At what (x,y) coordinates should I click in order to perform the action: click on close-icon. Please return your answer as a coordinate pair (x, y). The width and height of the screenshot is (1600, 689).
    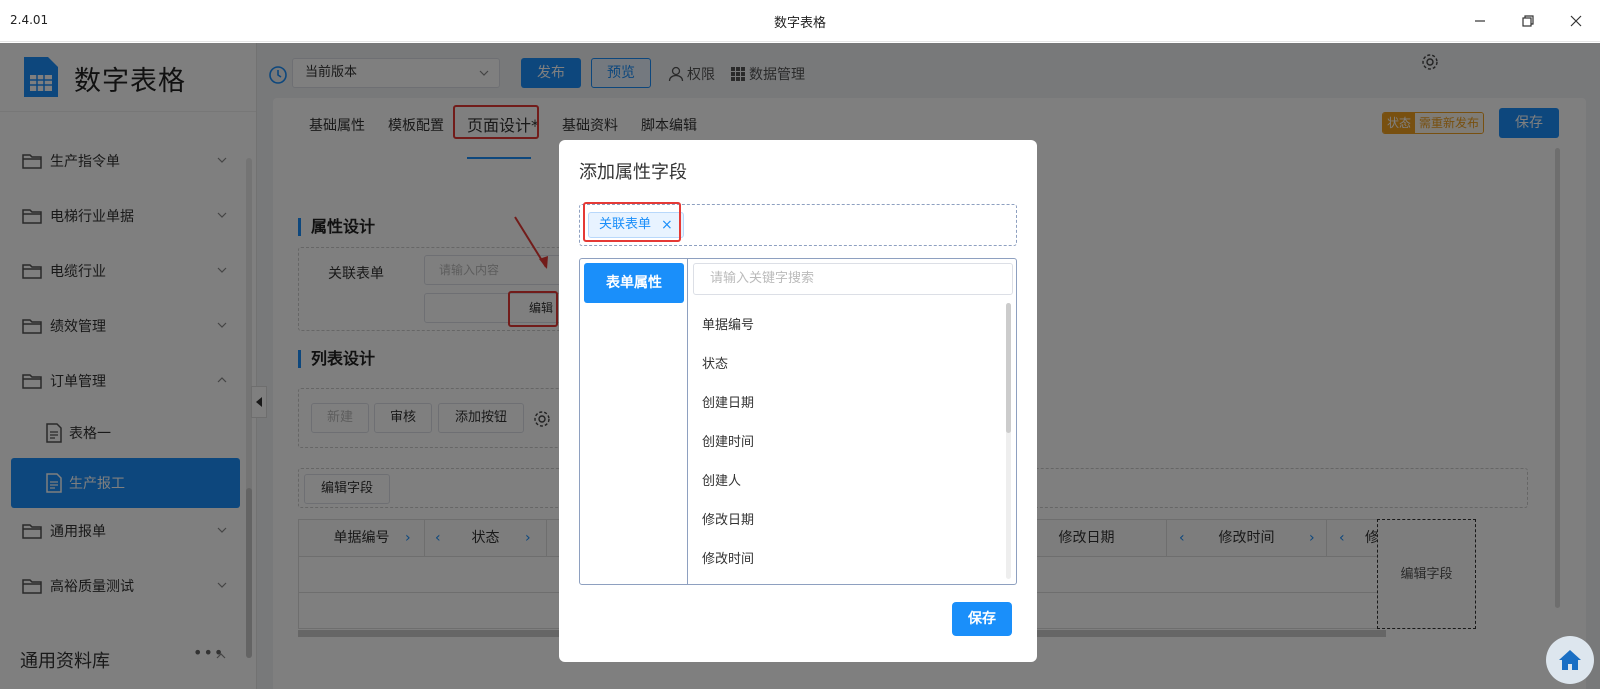
    Looking at the image, I should click on (1576, 21).